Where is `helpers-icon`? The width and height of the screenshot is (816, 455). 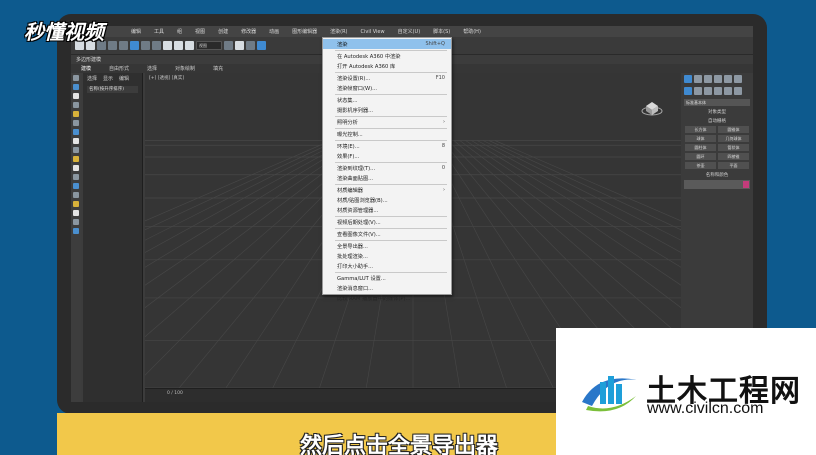
helpers-icon is located at coordinates (728, 91).